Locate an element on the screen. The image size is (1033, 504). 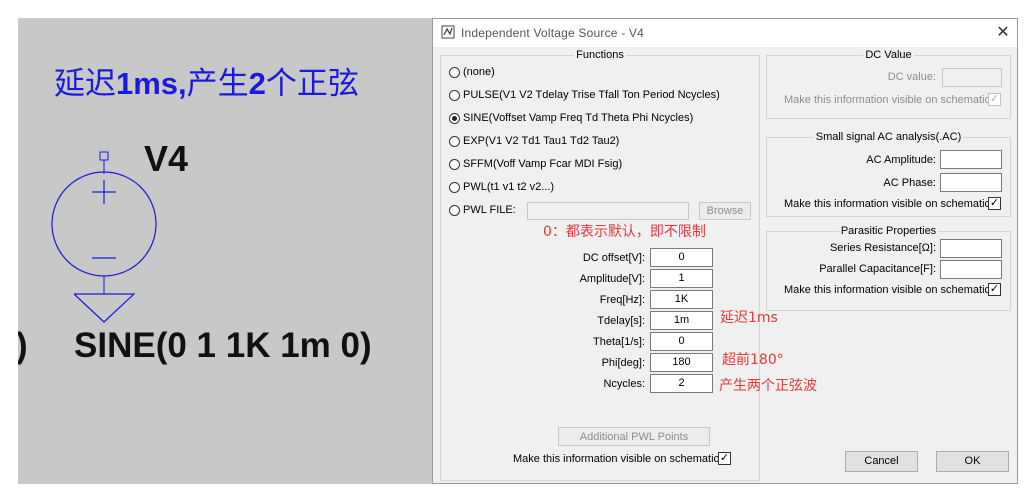
radio-sffm: SFFM(Voff Vamp Fcar MDI Fsig) is located at coordinates (535, 164).